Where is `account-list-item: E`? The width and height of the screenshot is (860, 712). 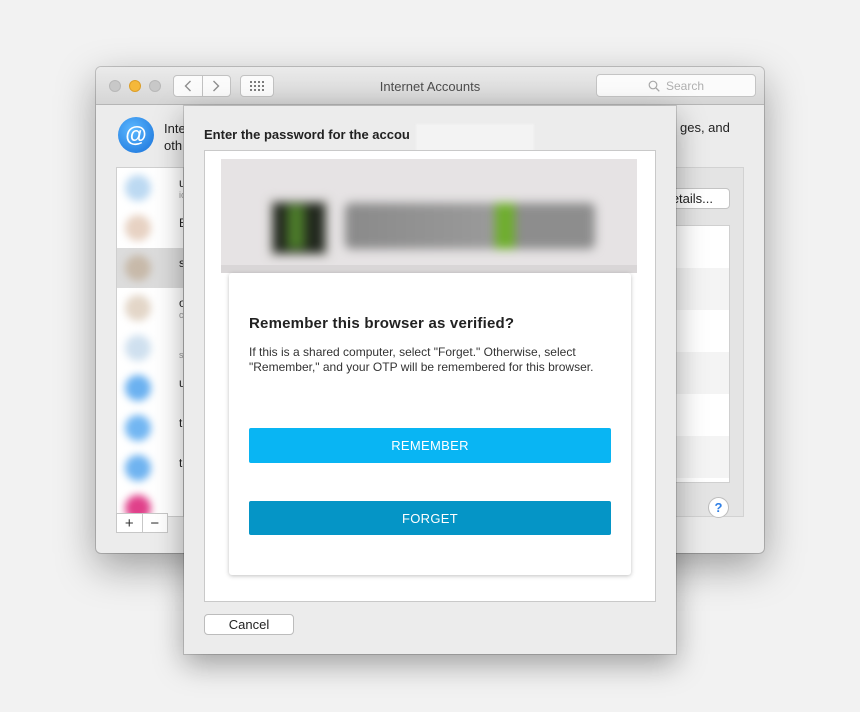 account-list-item: E is located at coordinates (150, 228).